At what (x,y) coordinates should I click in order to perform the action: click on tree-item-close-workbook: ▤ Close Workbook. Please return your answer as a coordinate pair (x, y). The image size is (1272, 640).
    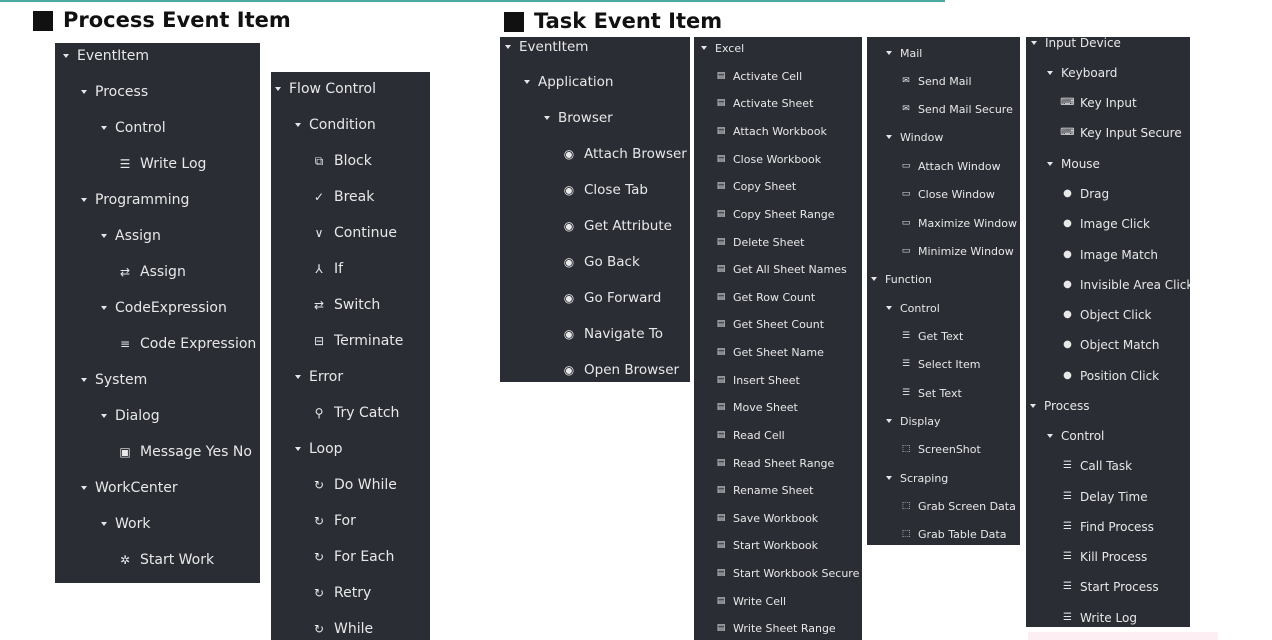
    Looking at the image, I should click on (789, 159).